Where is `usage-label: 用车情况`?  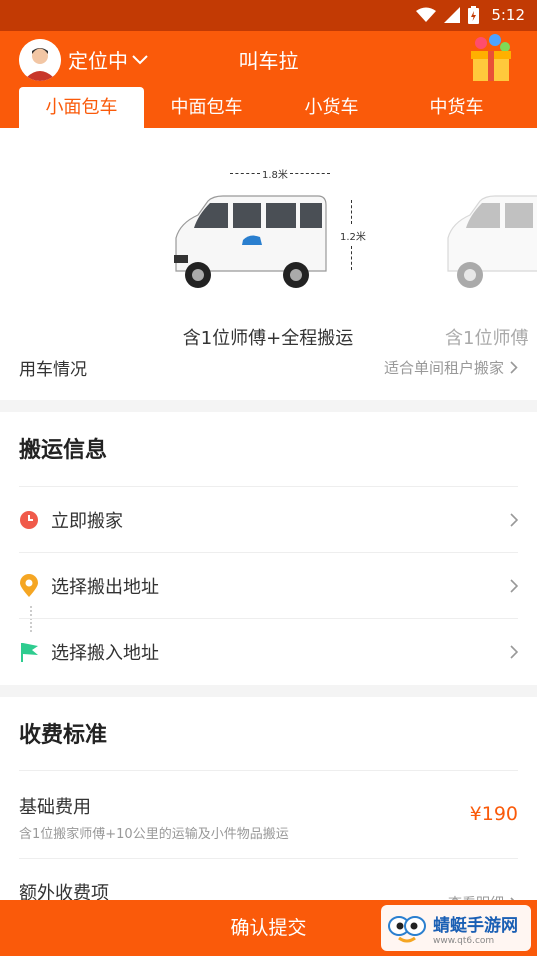 usage-label: 用车情况 is located at coordinates (53, 369).